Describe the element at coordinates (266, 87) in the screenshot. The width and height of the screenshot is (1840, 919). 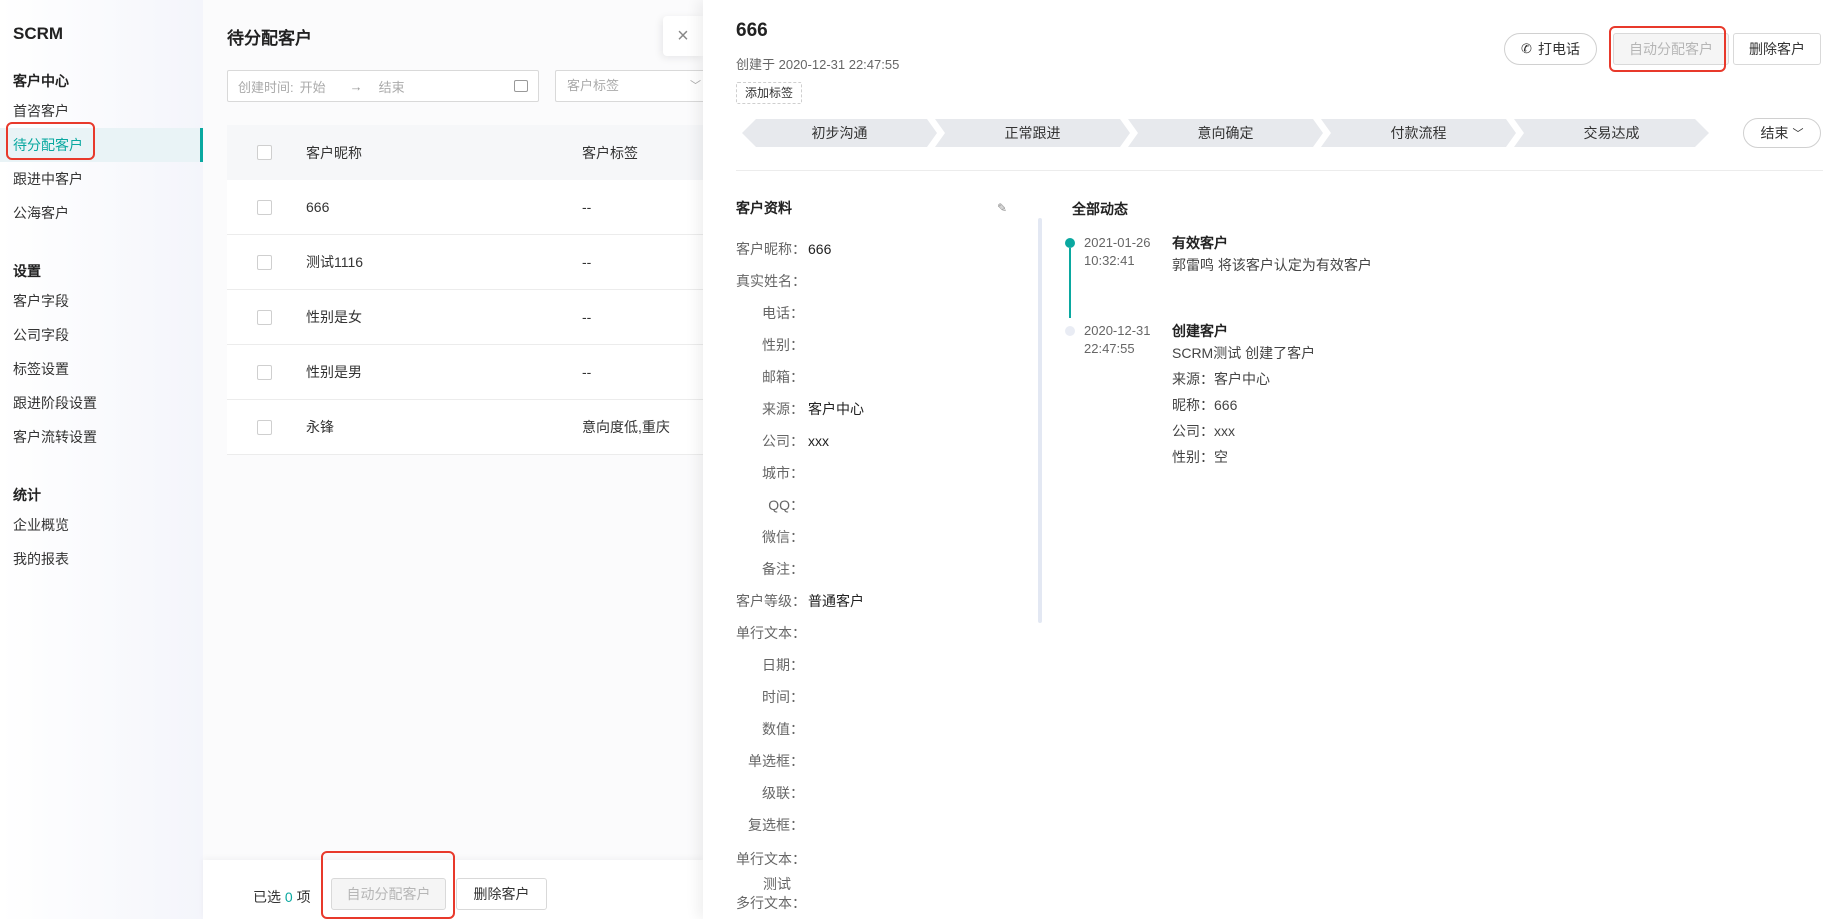
I see `date-label: 创建时间:` at that location.